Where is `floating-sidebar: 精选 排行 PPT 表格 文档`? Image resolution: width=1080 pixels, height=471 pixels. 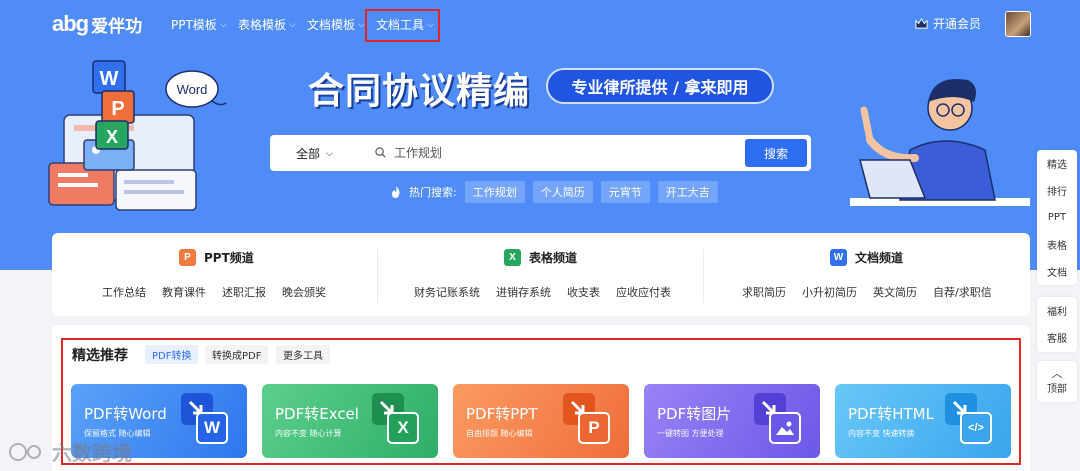
floating-sidebar: 精选 排行 PPT 表格 文档 is located at coordinates (1057, 217).